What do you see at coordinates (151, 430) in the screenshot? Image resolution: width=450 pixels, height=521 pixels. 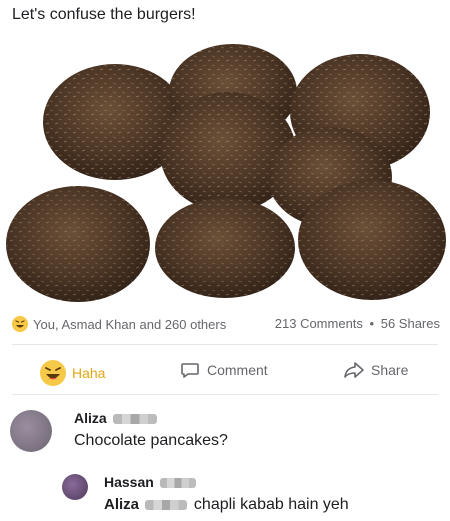 I see `comment-item: Aliza Chocolate pancakes?` at bounding box center [151, 430].